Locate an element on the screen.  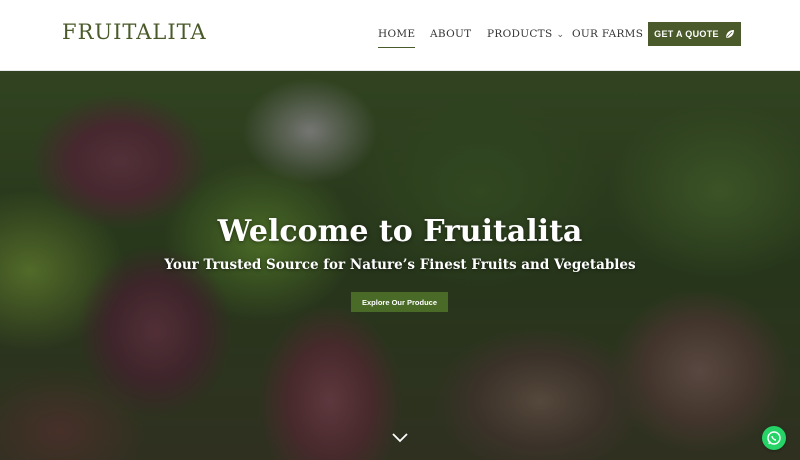
site-logo: FRUITALITA is located at coordinates (134, 32).